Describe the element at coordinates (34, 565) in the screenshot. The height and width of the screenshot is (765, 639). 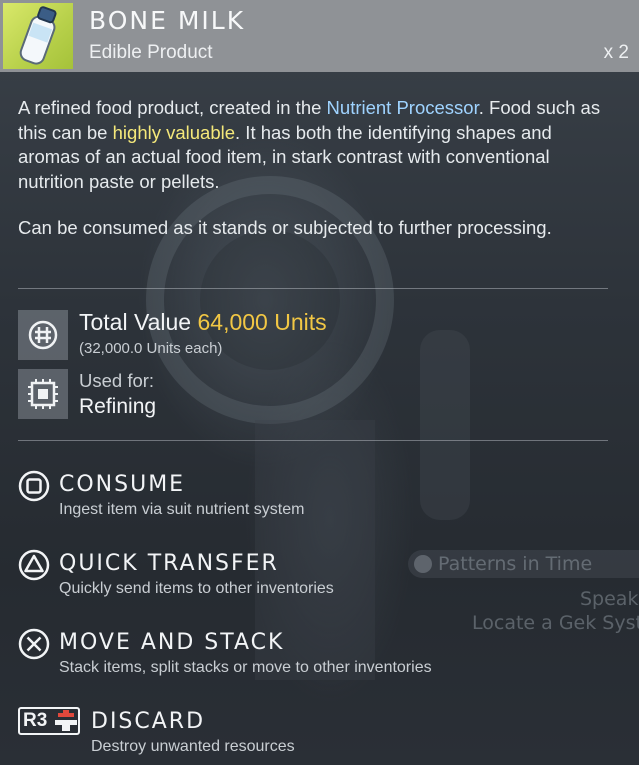
I see `triangle-button-icon` at that location.